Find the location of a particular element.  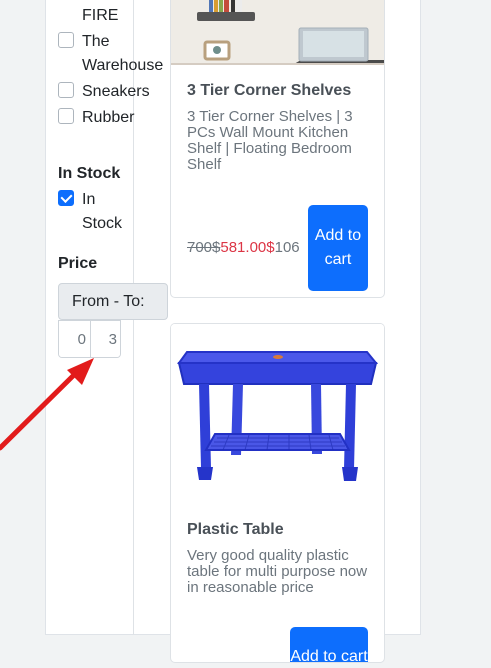

brand-label: Sneakers is located at coordinates (116, 91).